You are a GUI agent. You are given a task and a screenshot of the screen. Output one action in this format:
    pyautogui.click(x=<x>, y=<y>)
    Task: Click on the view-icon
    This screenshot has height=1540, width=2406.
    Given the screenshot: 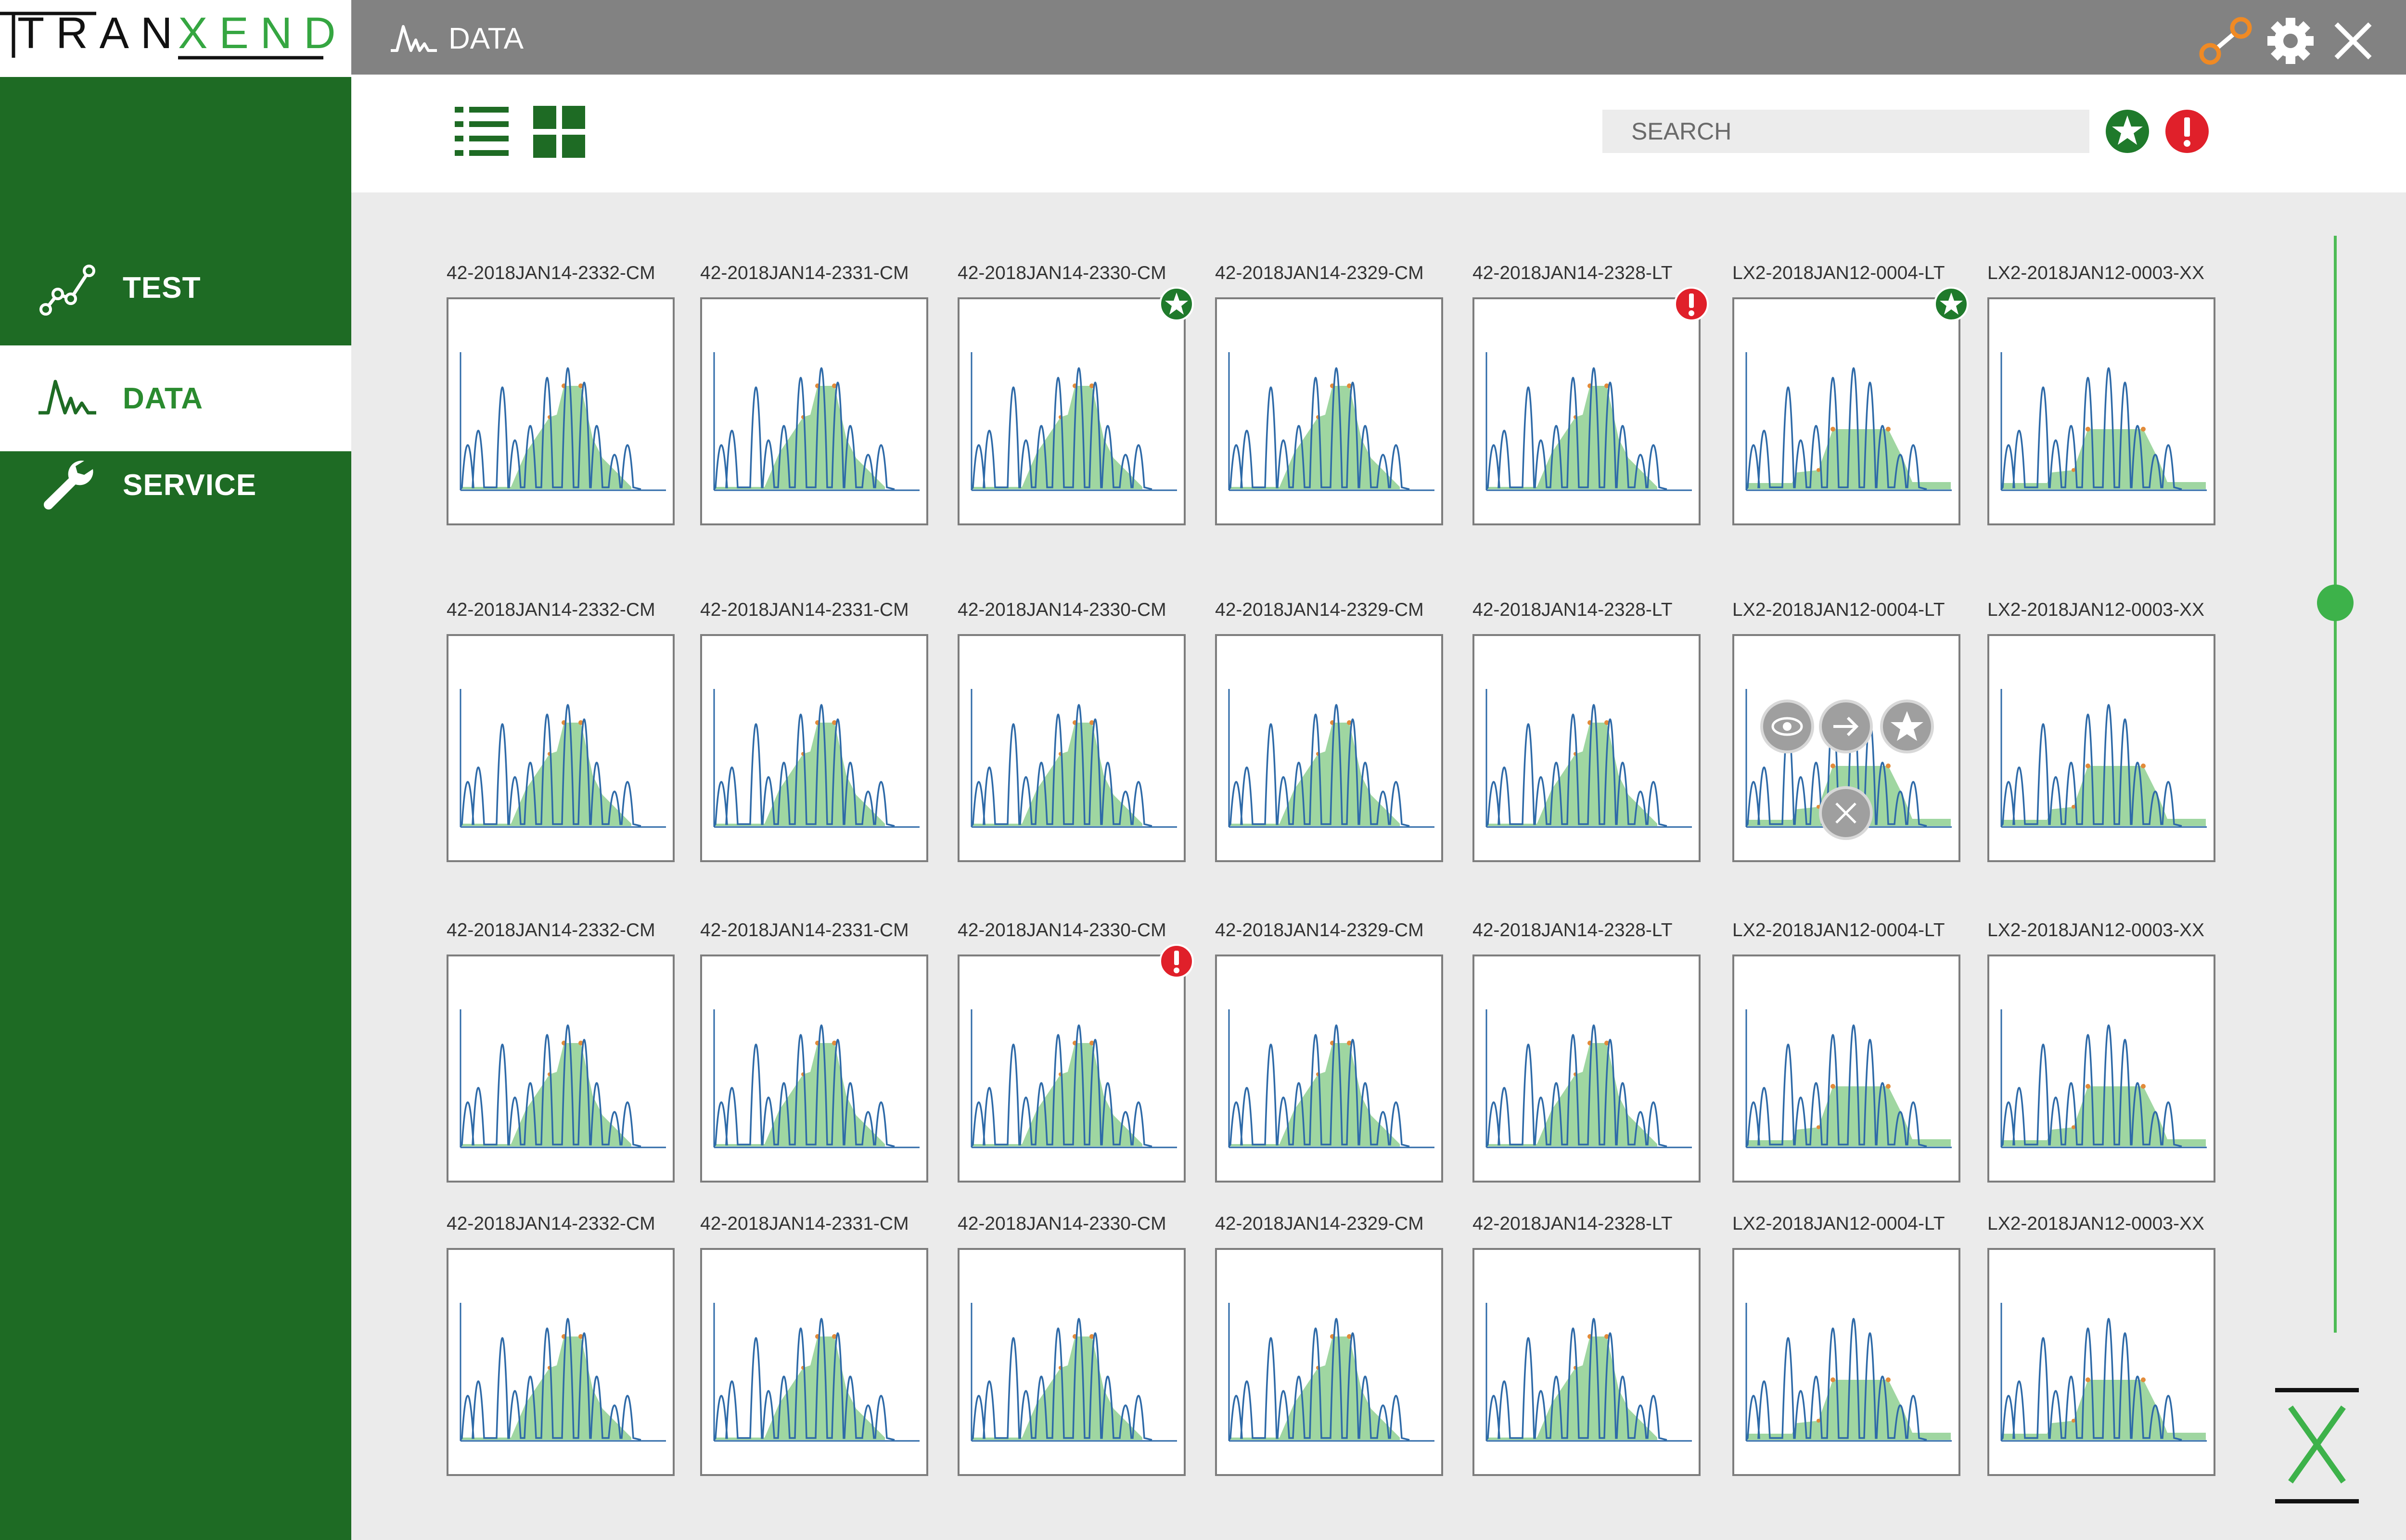 What is the action you would take?
    pyautogui.click(x=1787, y=727)
    